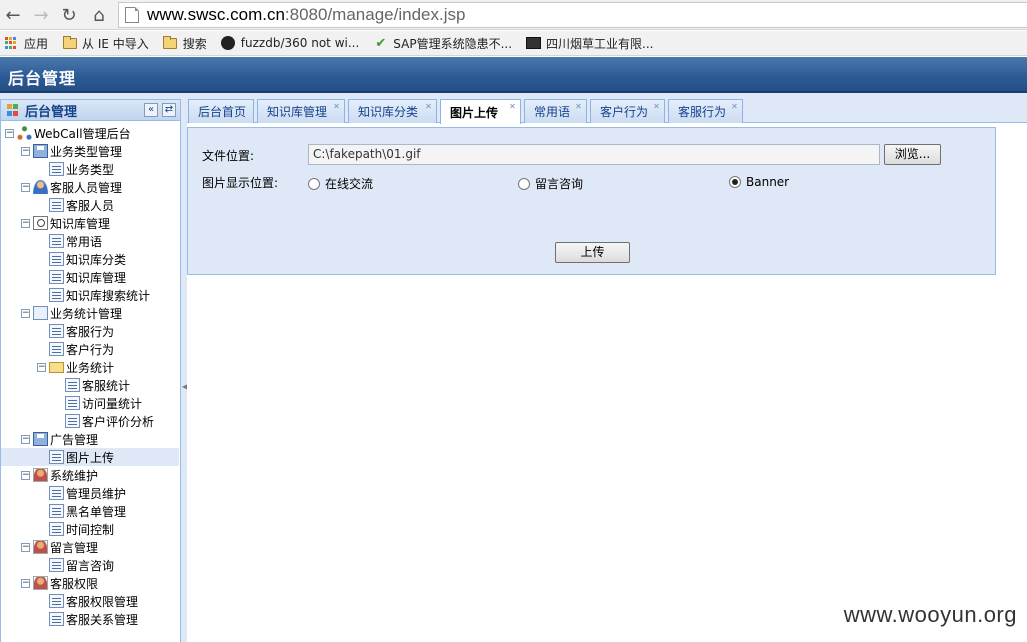 The image size is (1027, 642). I want to click on tree-label: 图片上传, so click(90, 457).